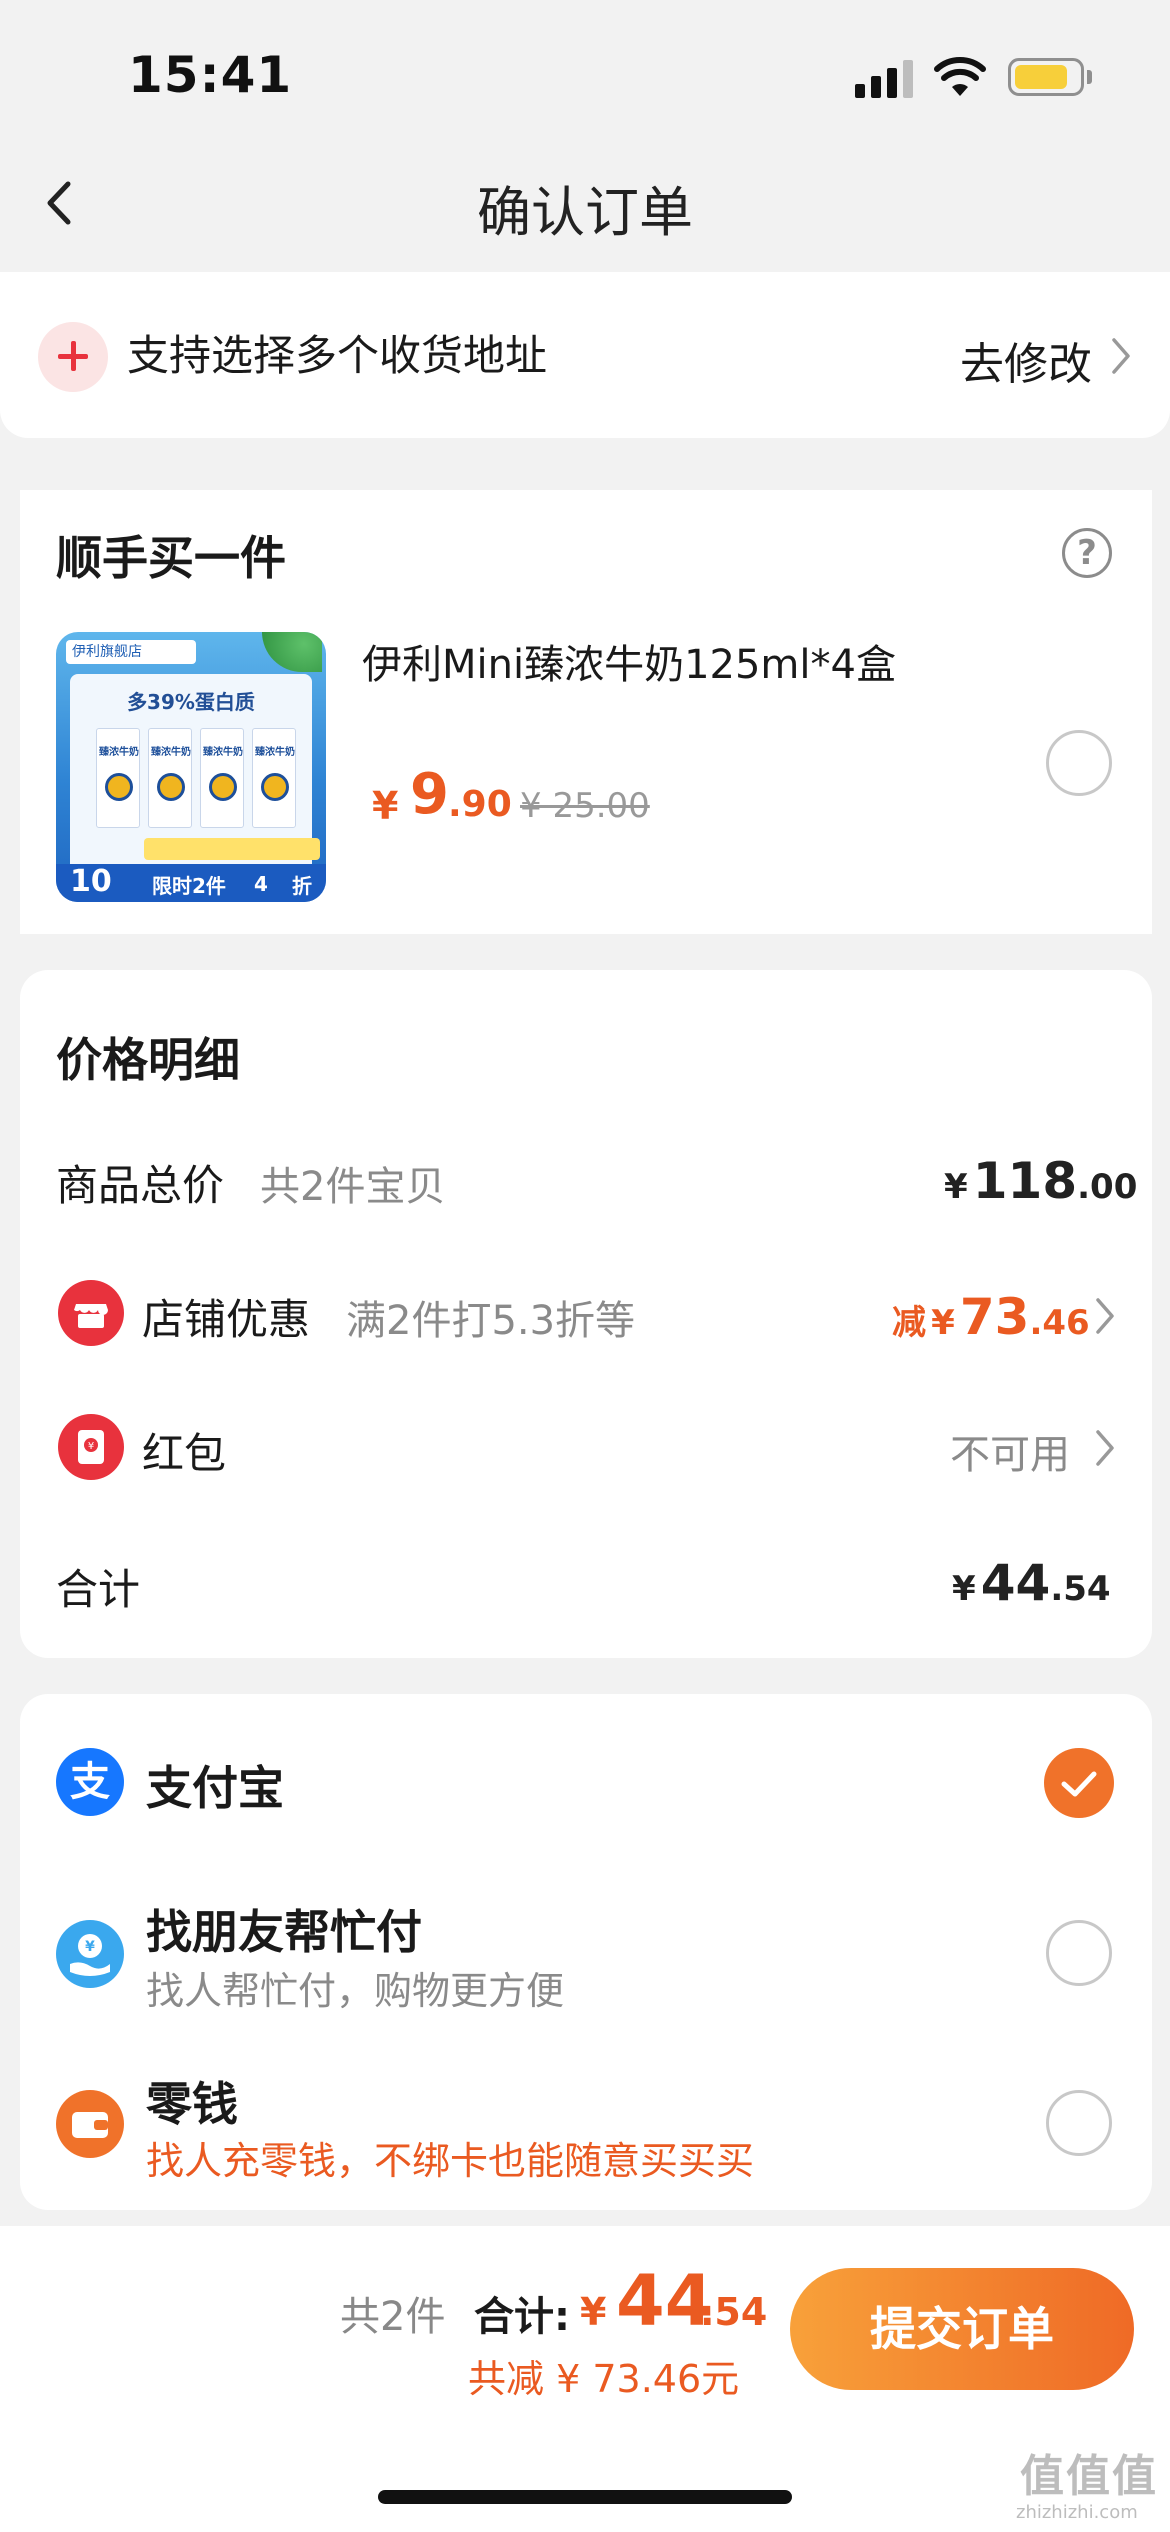 The height and width of the screenshot is (2532, 1170). Describe the element at coordinates (261, 884) in the screenshot. I see `thumb-discount-number: 4` at that location.